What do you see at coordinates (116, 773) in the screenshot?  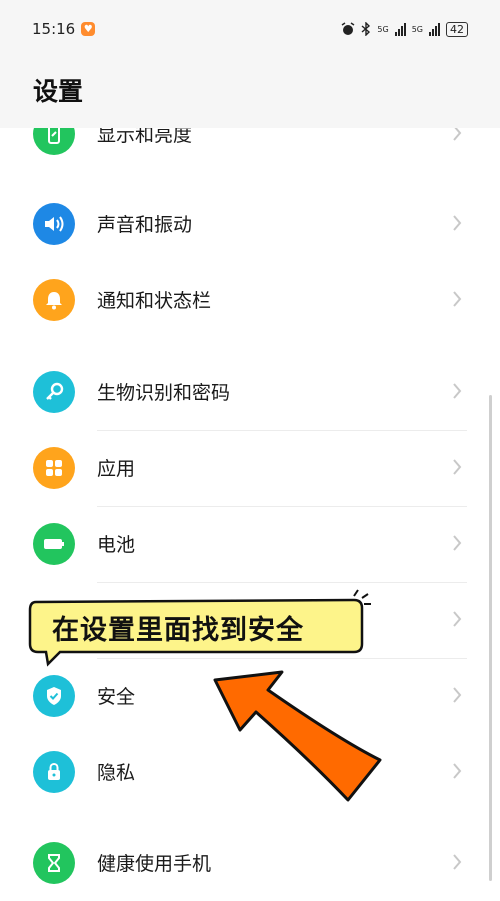 I see `settings-item-label: 隐私` at bounding box center [116, 773].